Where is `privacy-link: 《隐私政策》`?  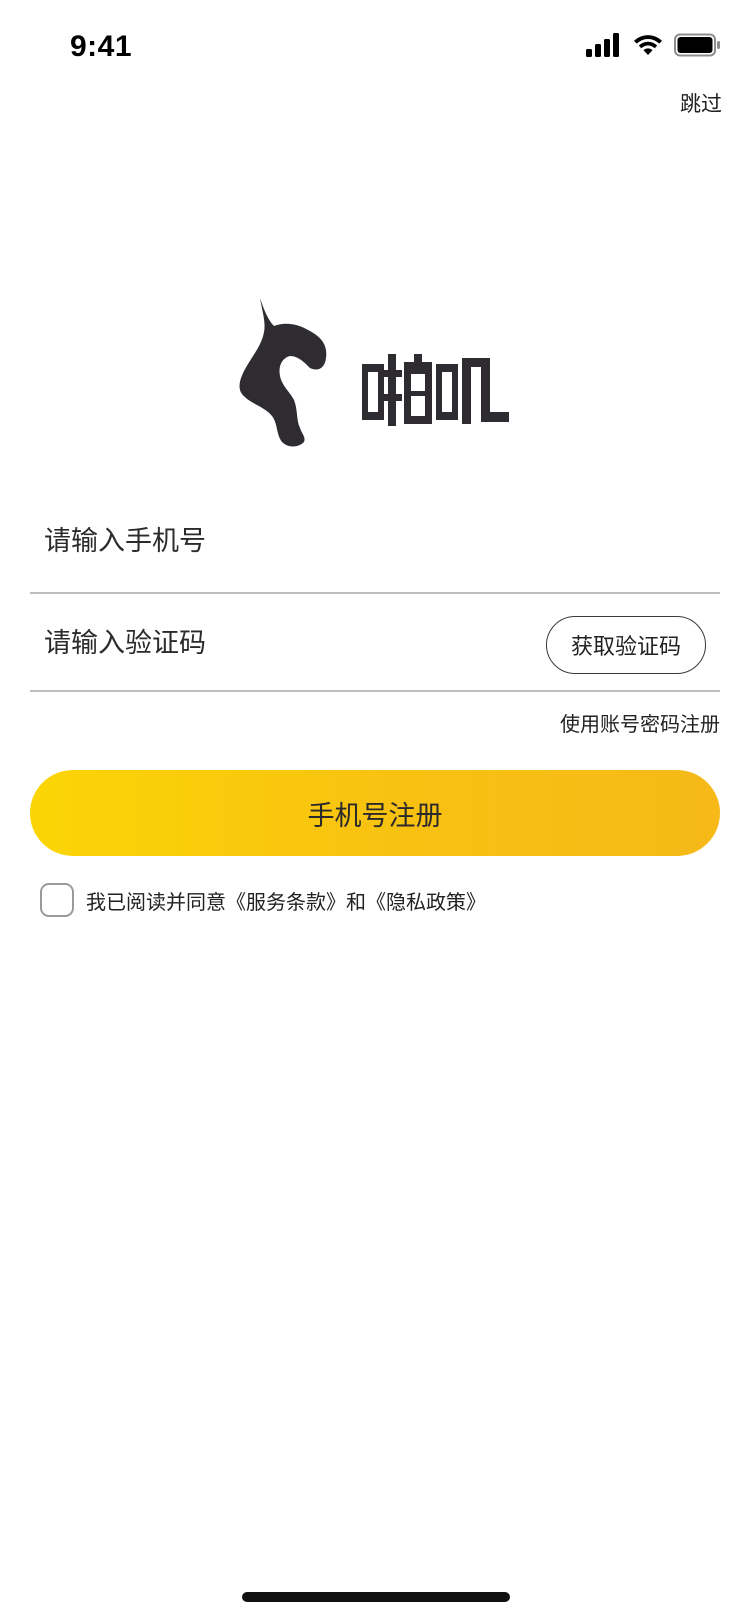
privacy-link: 《隐私政策》 is located at coordinates (426, 902).